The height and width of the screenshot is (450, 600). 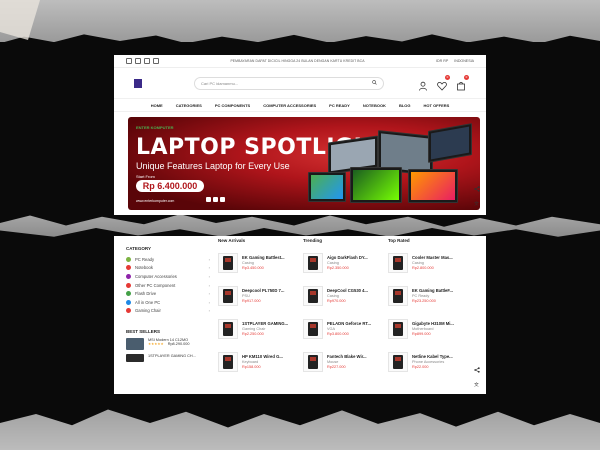 What do you see at coordinates (405, 105) in the screenshot?
I see `nav-blog: BLOG` at bounding box center [405, 105].